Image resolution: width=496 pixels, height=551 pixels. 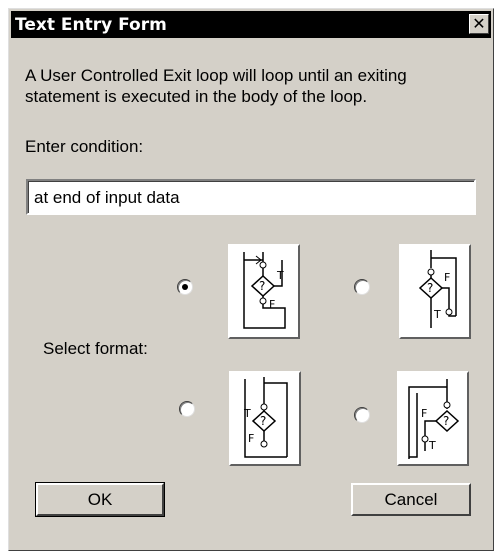 I want to click on format-label: Select format:, so click(x=95, y=348).